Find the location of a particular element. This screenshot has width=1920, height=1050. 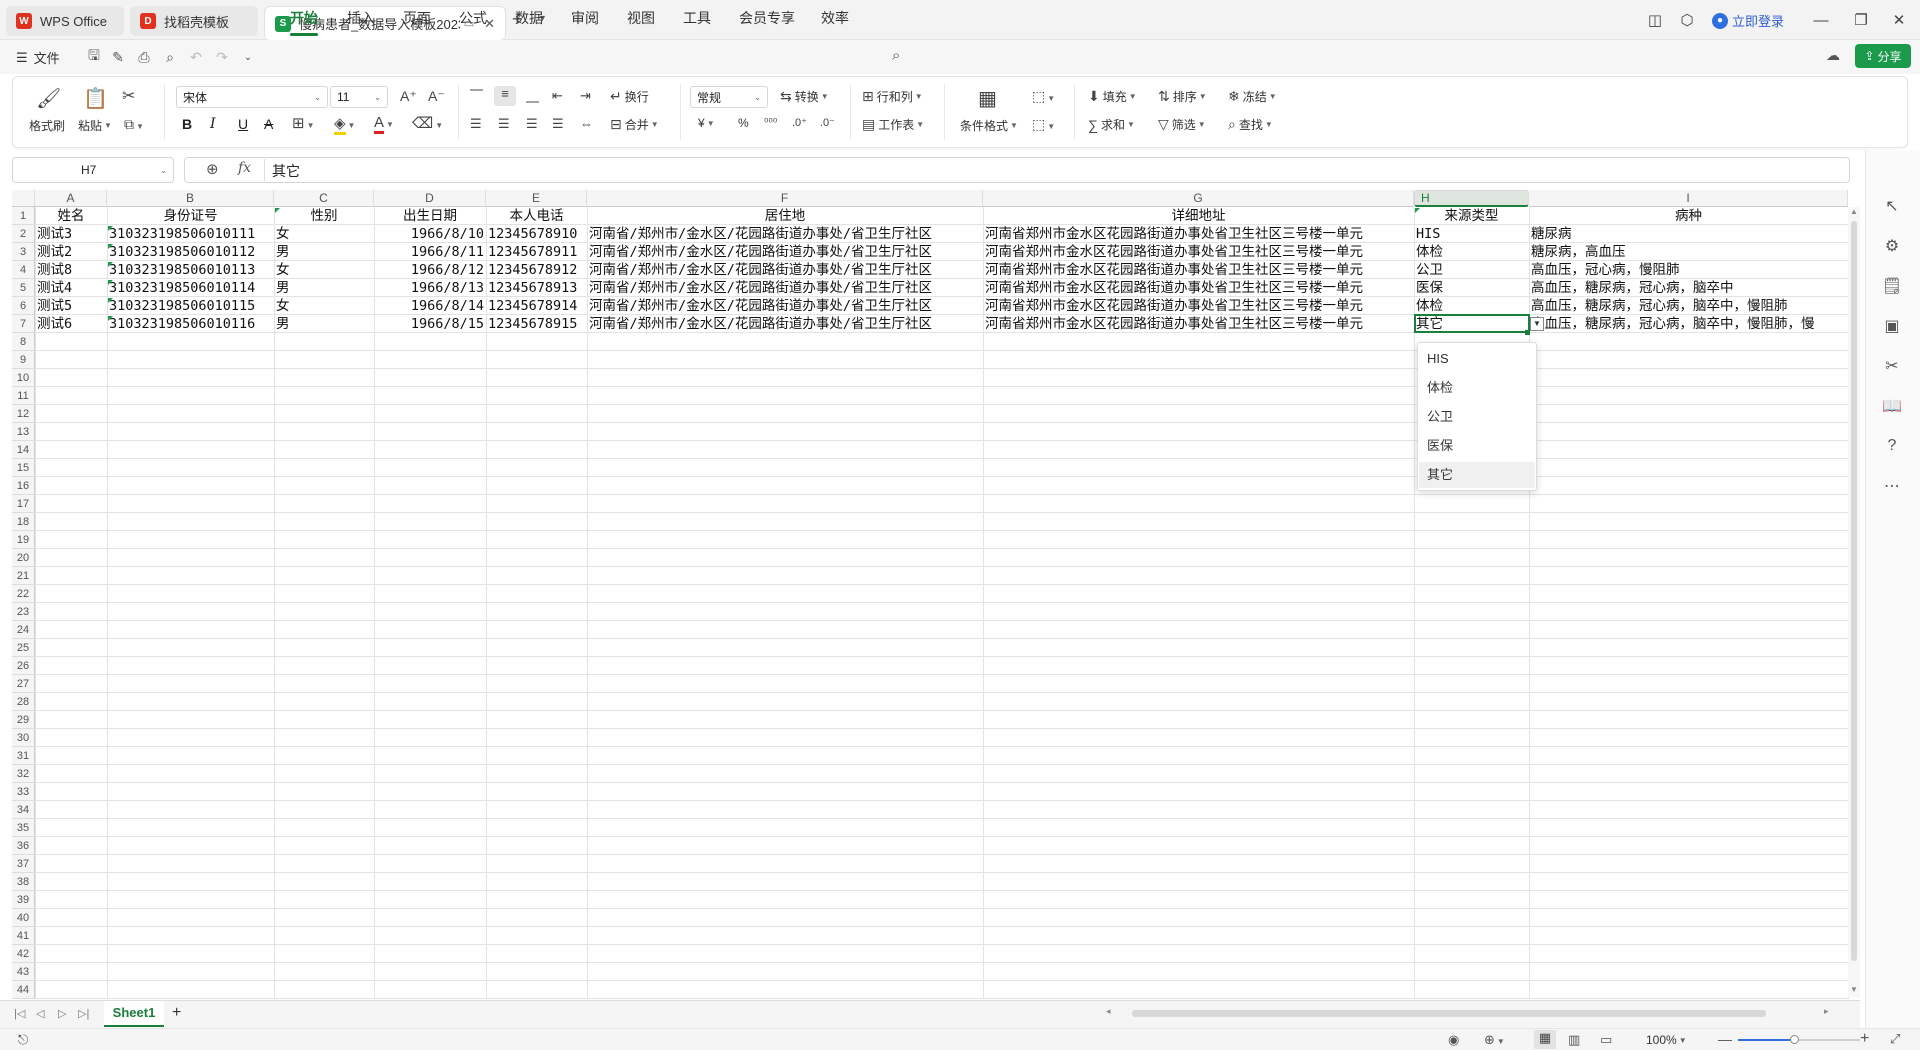

currency-button: ¥ ▼ is located at coordinates (706, 123).